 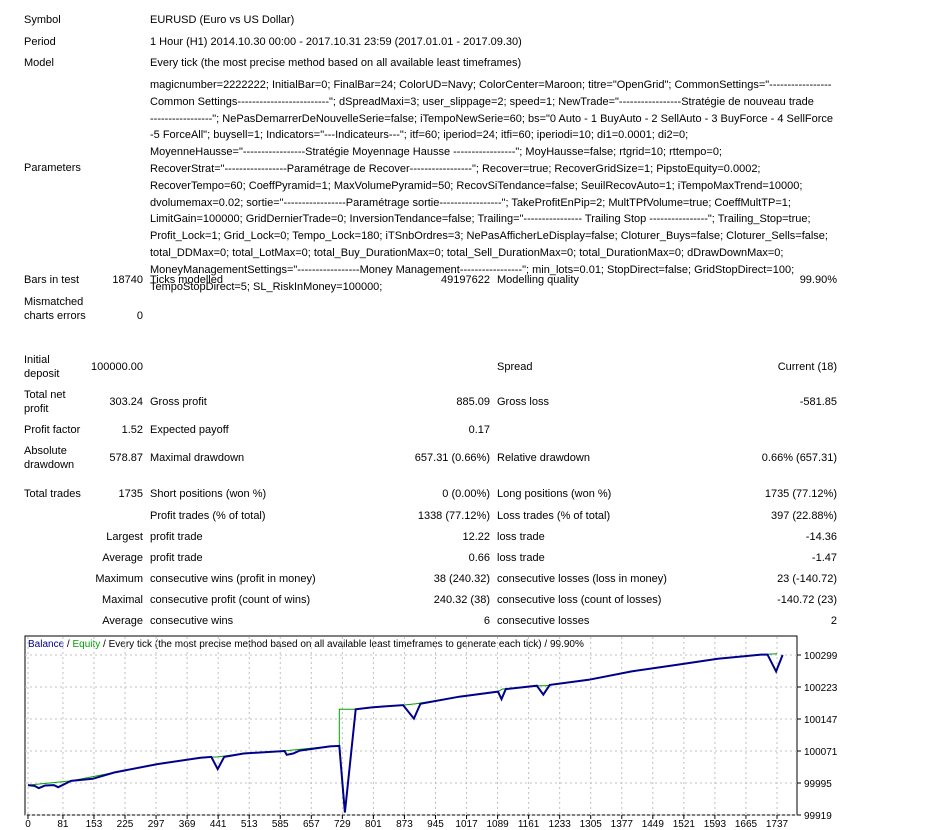 What do you see at coordinates (130, 494) in the screenshot?
I see `trades-value: 1735` at bounding box center [130, 494].